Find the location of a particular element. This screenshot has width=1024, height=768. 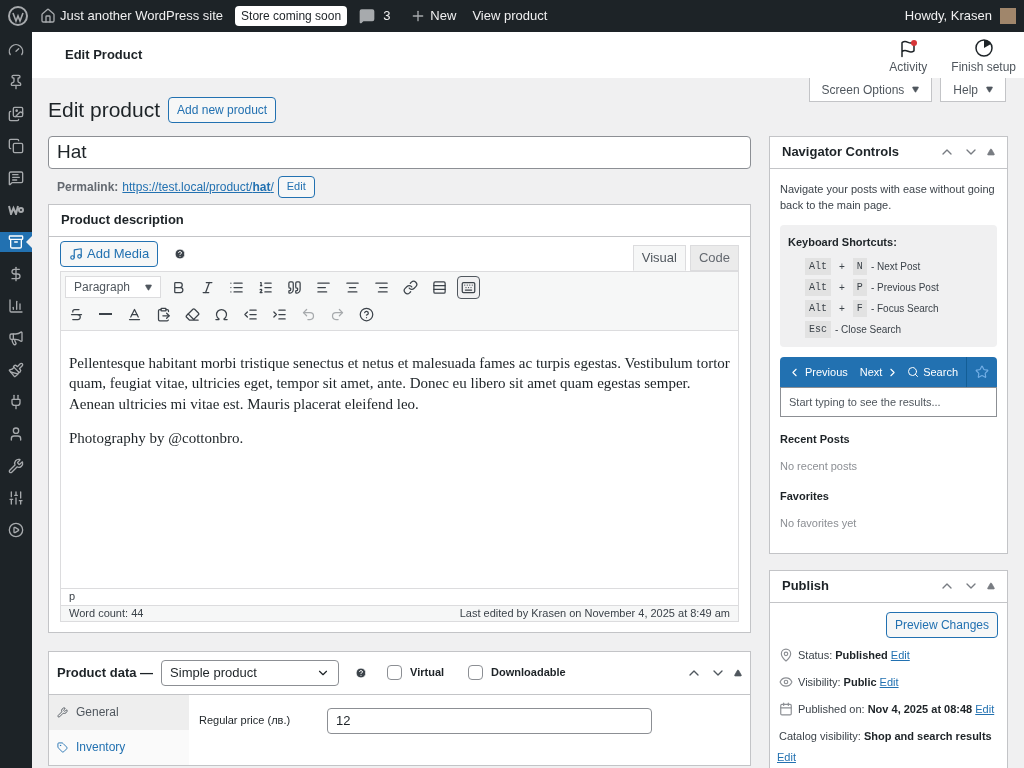

users-icon is located at coordinates (16, 434).